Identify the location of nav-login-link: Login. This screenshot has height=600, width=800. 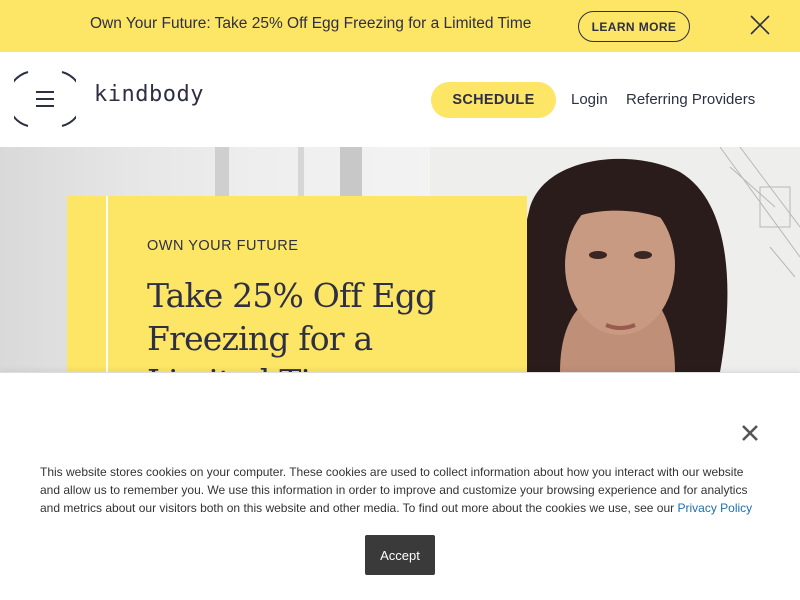
(589, 99).